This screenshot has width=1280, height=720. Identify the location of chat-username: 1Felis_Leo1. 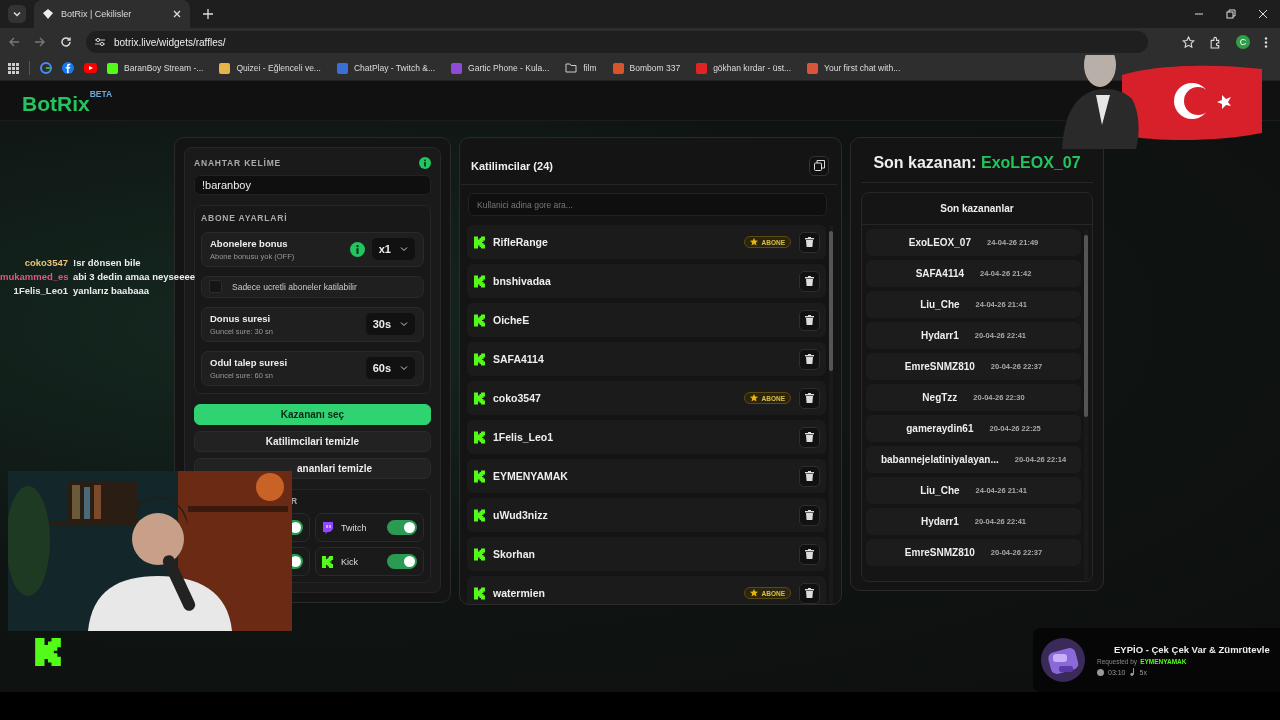
(40, 290).